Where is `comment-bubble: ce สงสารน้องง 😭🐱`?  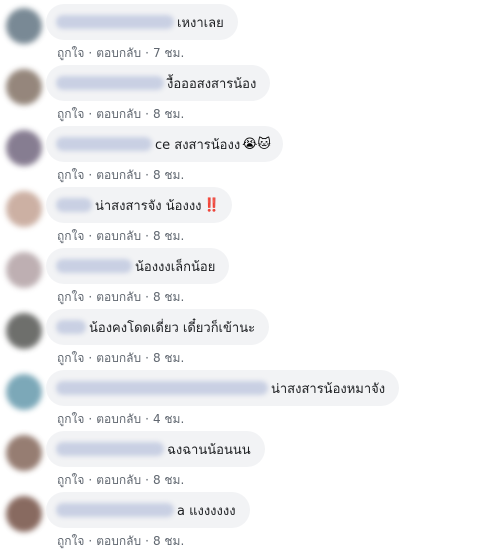 comment-bubble: ce สงสารน้องง 😭🐱 is located at coordinates (164, 144).